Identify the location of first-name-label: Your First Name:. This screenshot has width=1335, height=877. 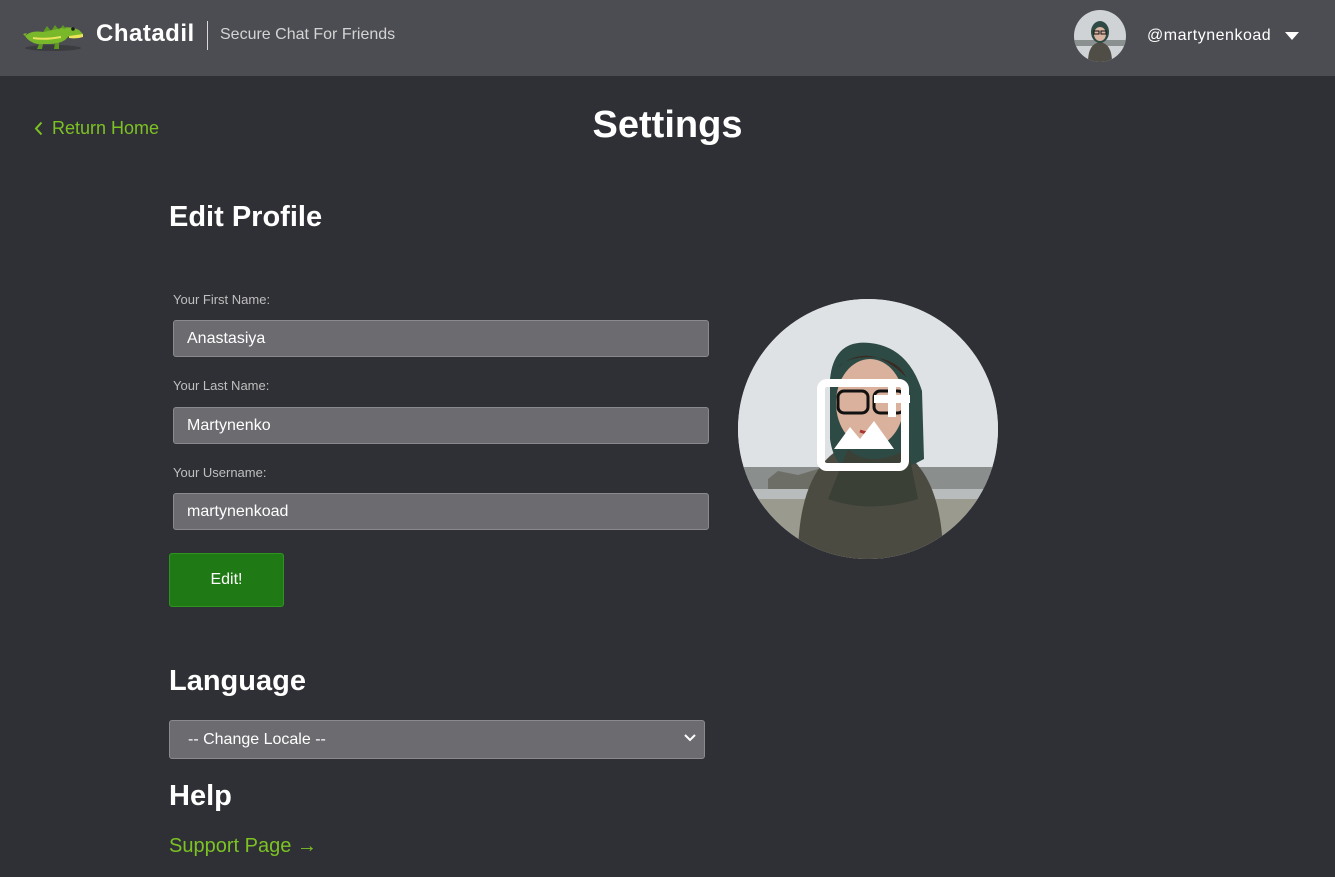
(222, 299).